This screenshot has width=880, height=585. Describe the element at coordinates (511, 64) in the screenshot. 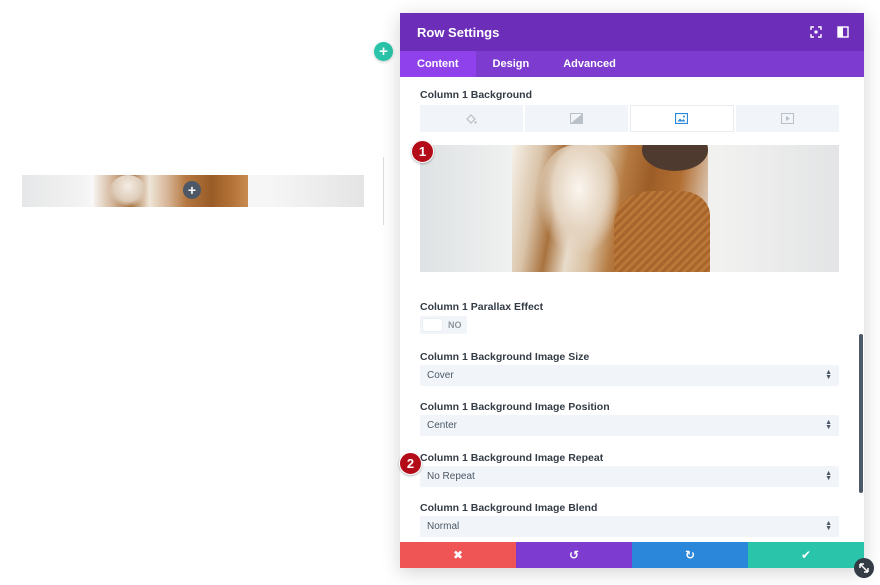

I see `tab-design: Design` at that location.